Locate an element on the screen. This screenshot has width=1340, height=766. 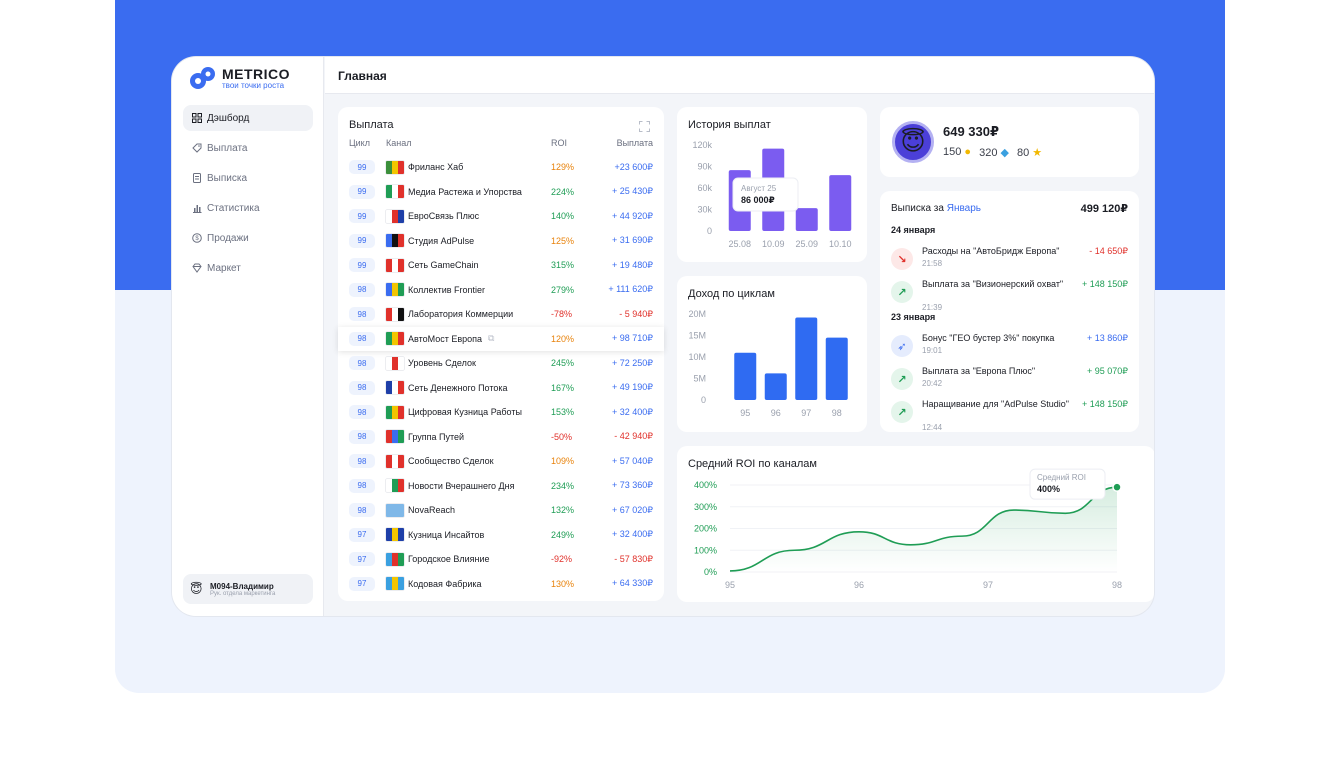
payout-title: Выплата is located at coordinates (371, 125).